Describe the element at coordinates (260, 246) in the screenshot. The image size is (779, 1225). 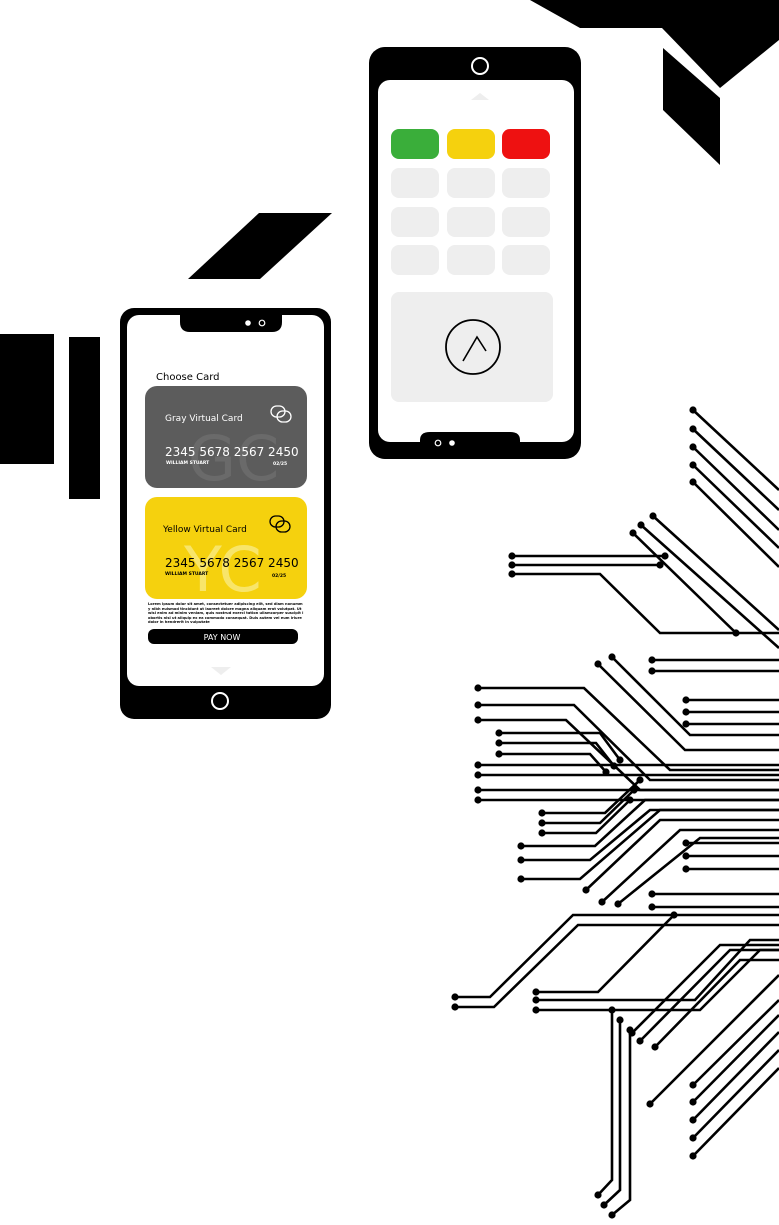
I see `deco-slash-mid` at that location.